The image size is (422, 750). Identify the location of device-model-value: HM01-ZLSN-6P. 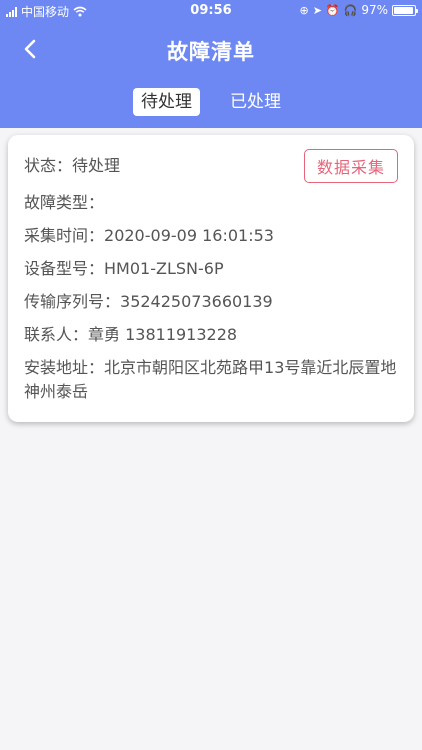
(164, 268).